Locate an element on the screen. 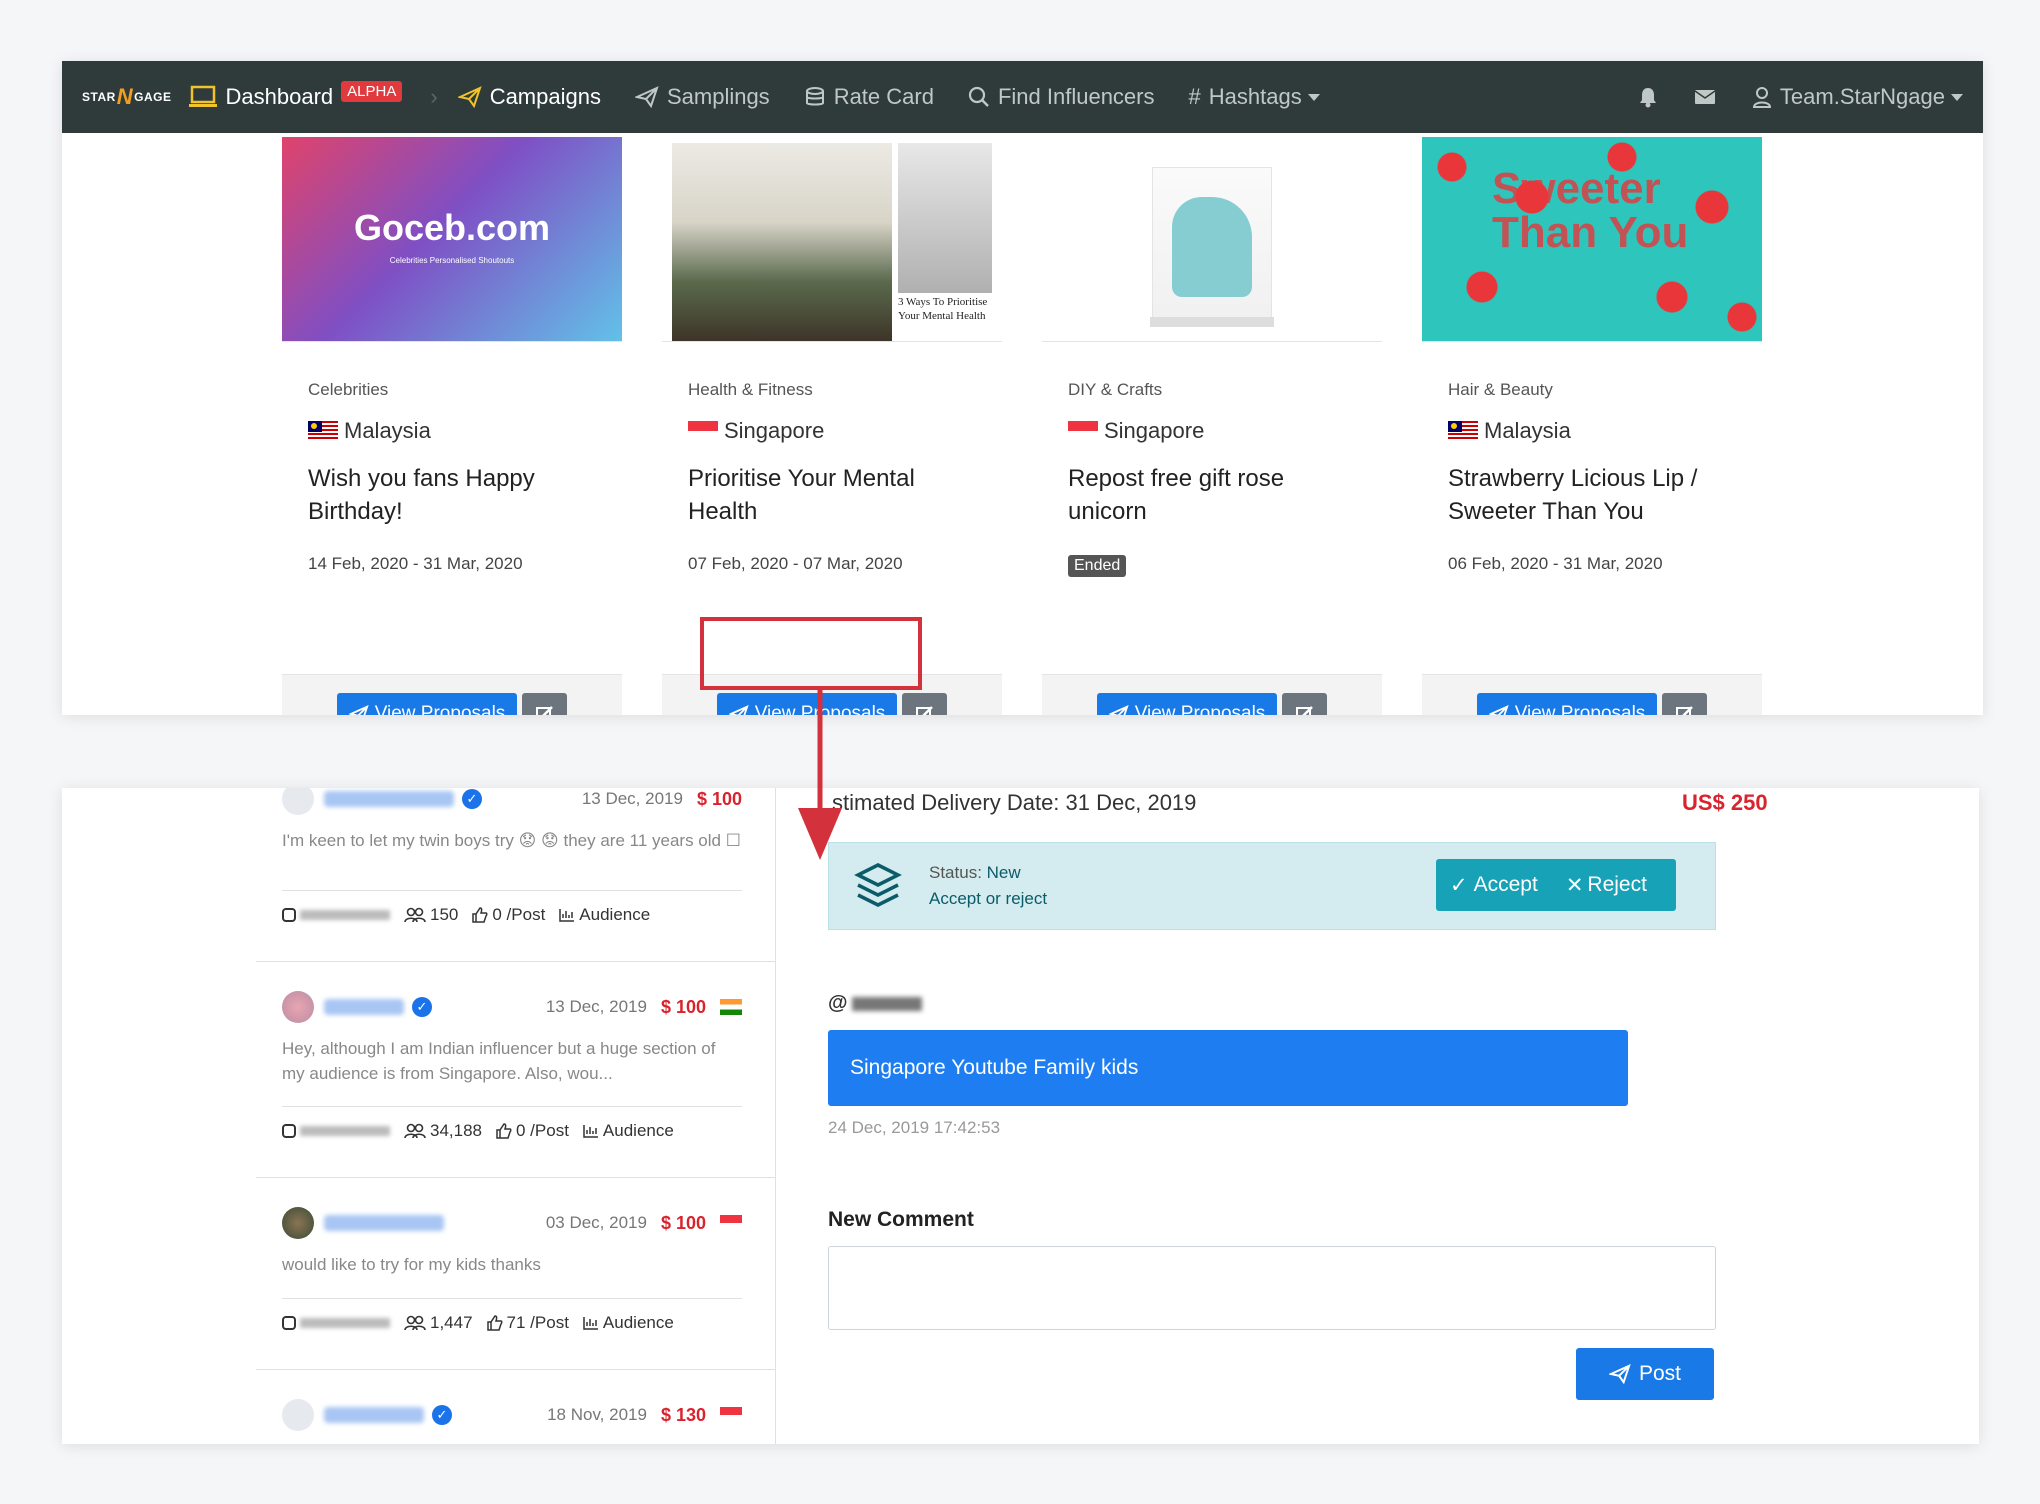 This screenshot has width=2040, height=1504. nav-rate-card: Rate Card is located at coordinates (869, 97).